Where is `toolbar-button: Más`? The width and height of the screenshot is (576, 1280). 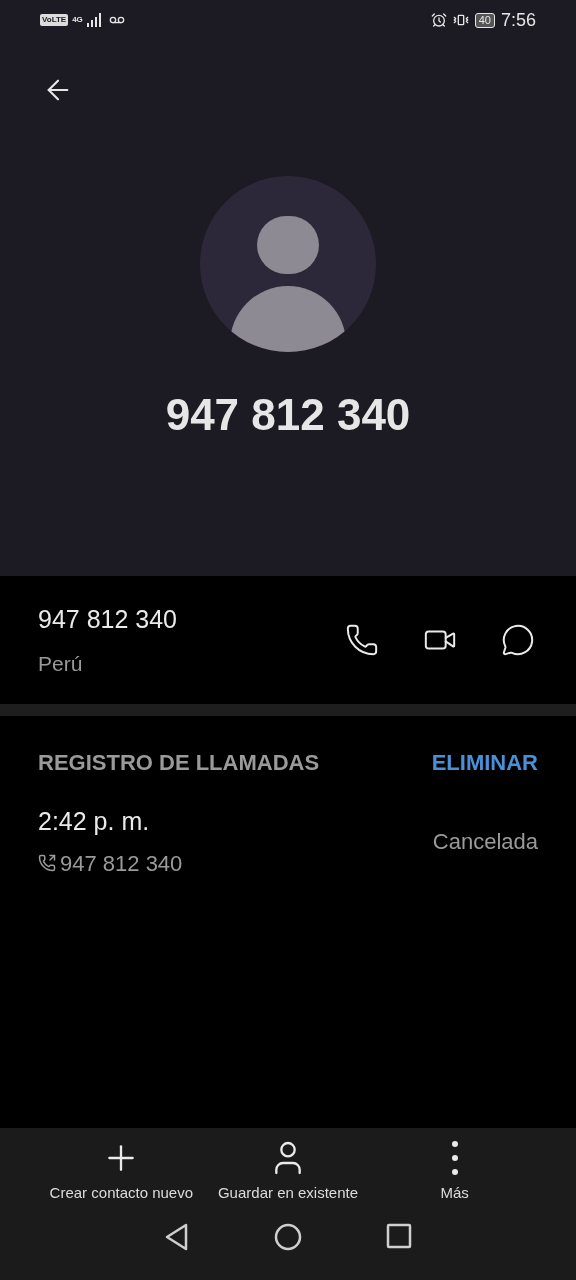
toolbar-button: Más is located at coordinates (454, 1171).